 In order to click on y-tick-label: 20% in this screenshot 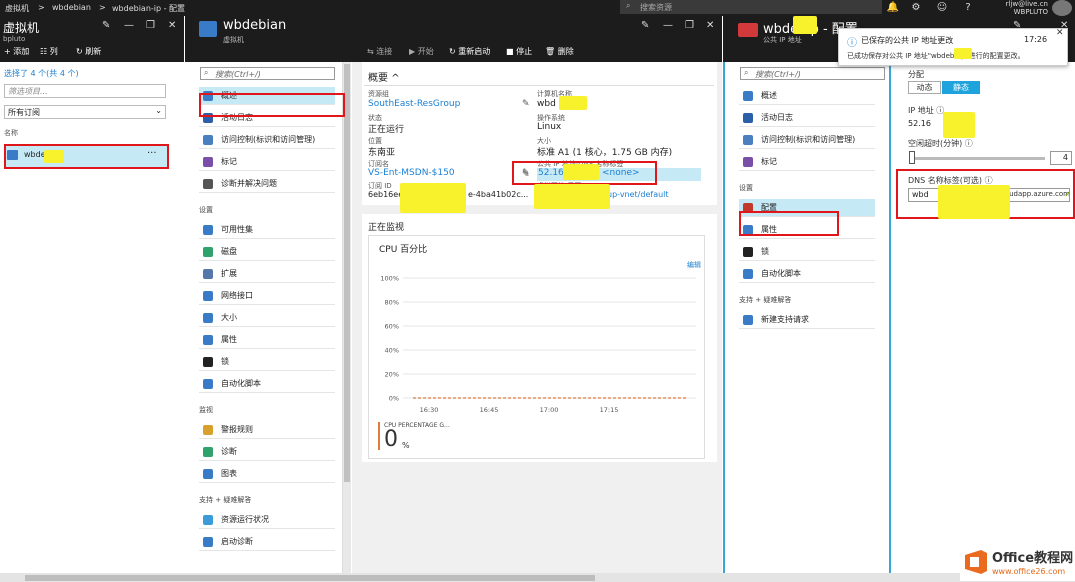, I will do `click(392, 375)`.